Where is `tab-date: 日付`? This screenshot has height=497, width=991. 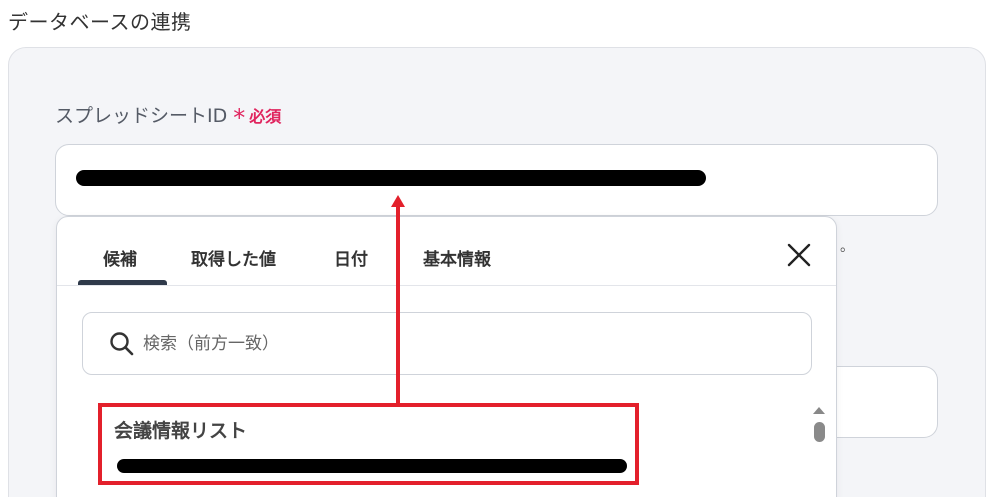 tab-date: 日付 is located at coordinates (351, 257).